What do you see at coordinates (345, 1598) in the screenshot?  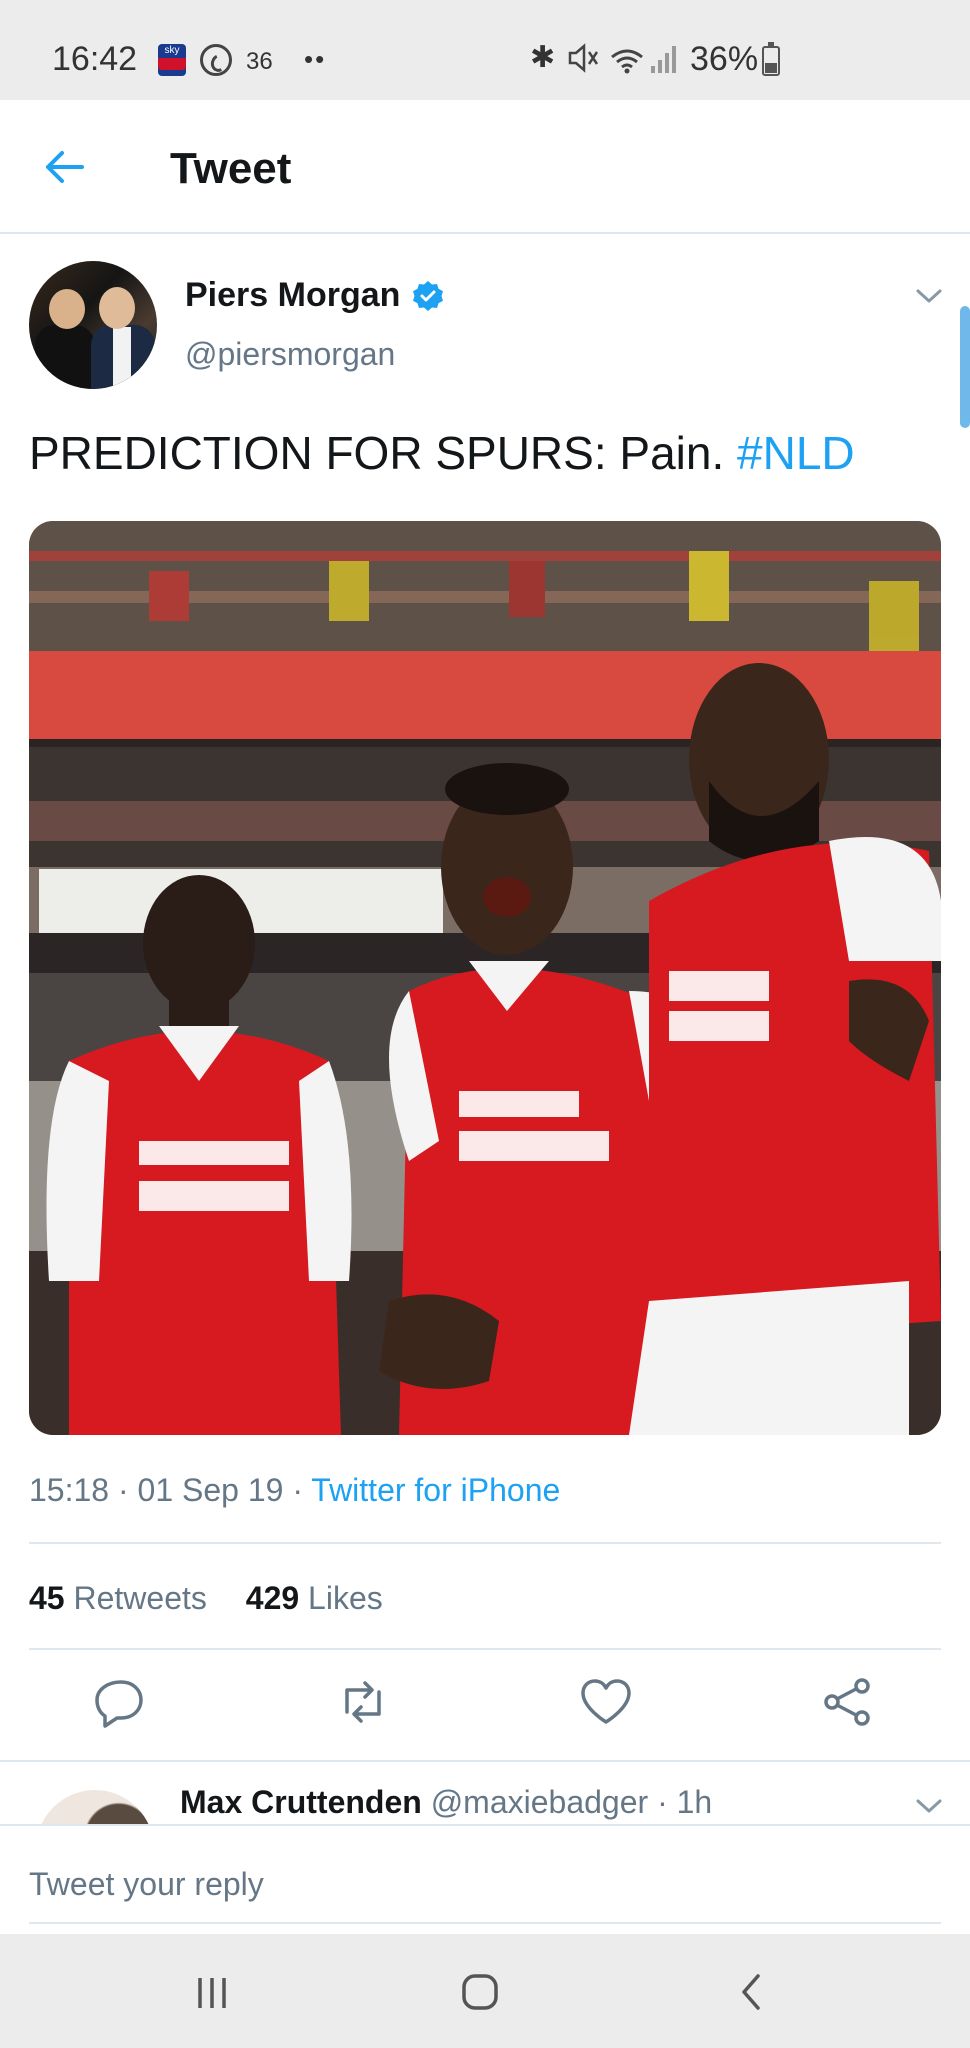 I see `likes-label: Likes` at bounding box center [345, 1598].